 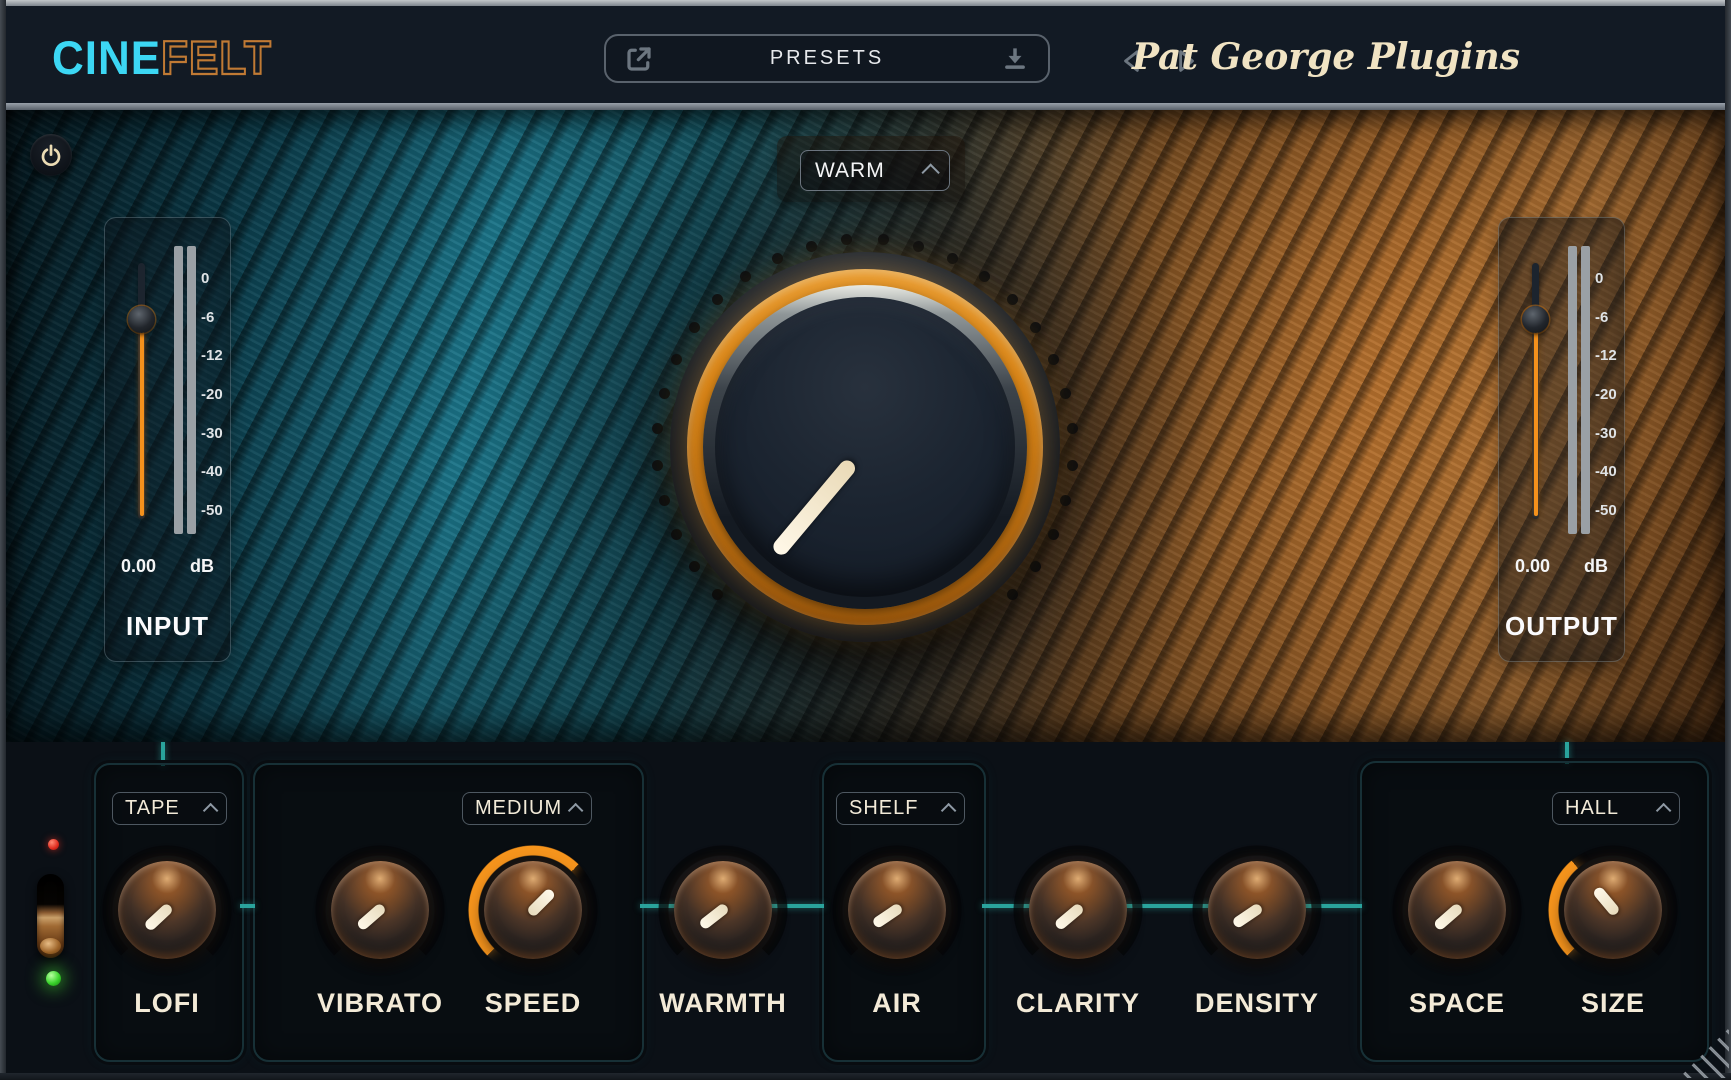 I want to click on space-knob, so click(x=1457, y=910).